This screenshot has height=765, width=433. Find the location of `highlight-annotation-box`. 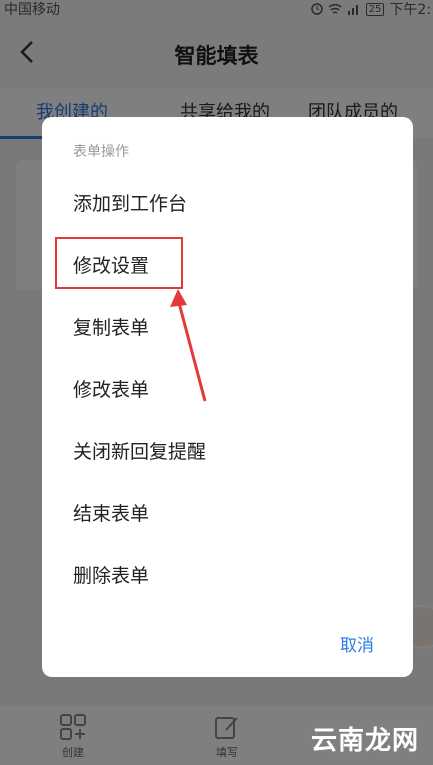

highlight-annotation-box is located at coordinates (119, 263).